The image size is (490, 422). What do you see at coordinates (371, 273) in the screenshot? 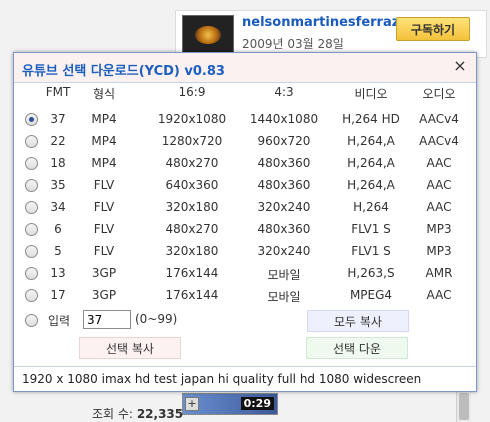
I see `cell-video: H,263,S` at bounding box center [371, 273].